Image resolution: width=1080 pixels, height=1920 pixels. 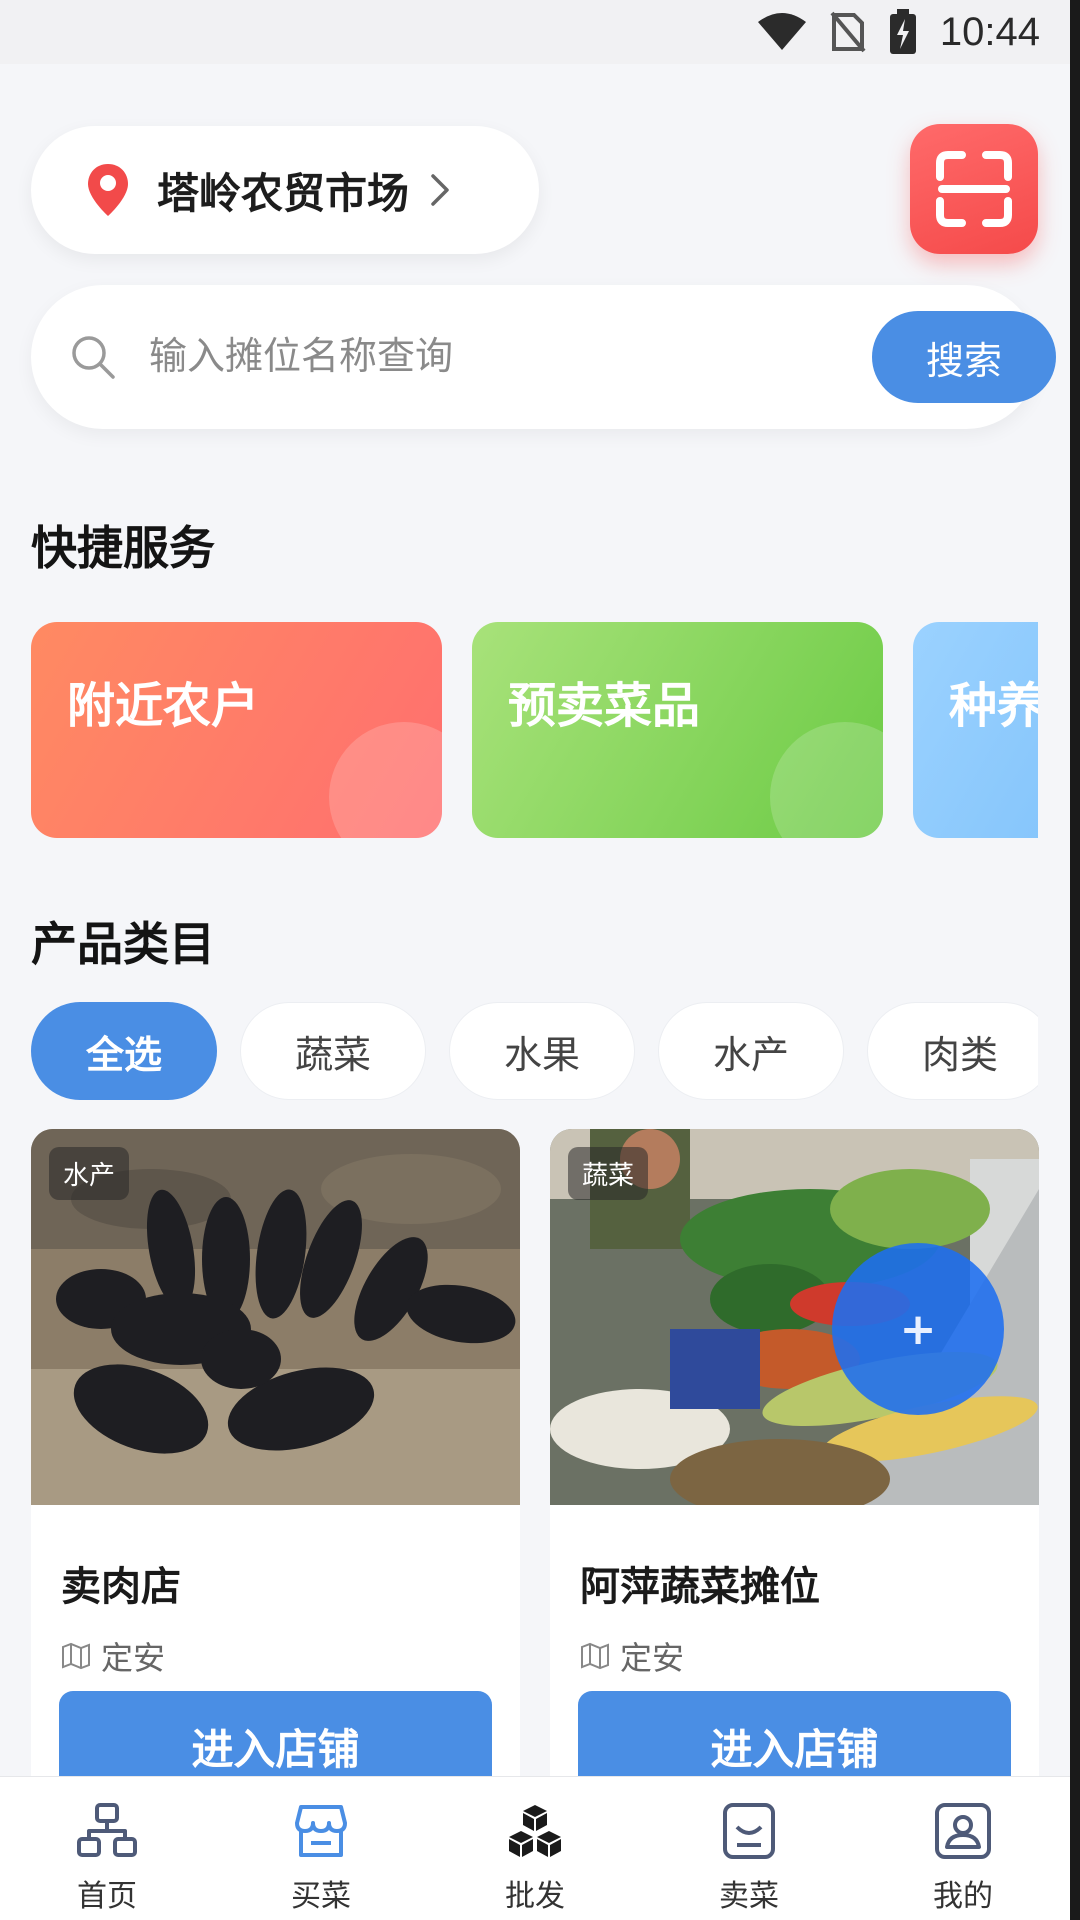 I want to click on category-chip-fruit: 水果, so click(x=542, y=1051).